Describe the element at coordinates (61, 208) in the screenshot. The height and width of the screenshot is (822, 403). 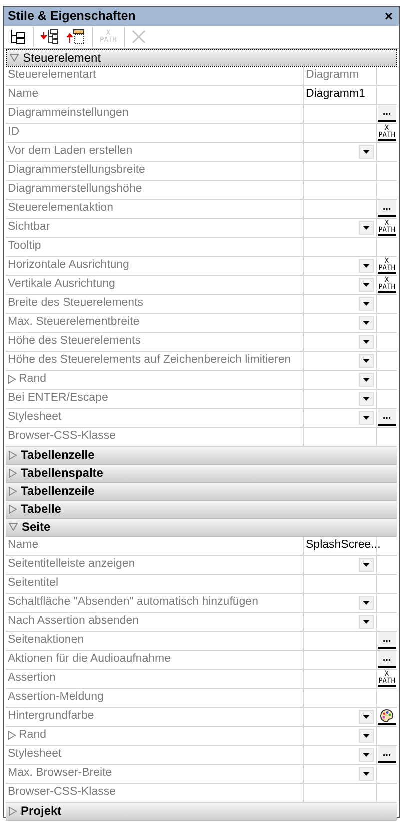
I see `property-label: Steuerelementaktion` at that location.